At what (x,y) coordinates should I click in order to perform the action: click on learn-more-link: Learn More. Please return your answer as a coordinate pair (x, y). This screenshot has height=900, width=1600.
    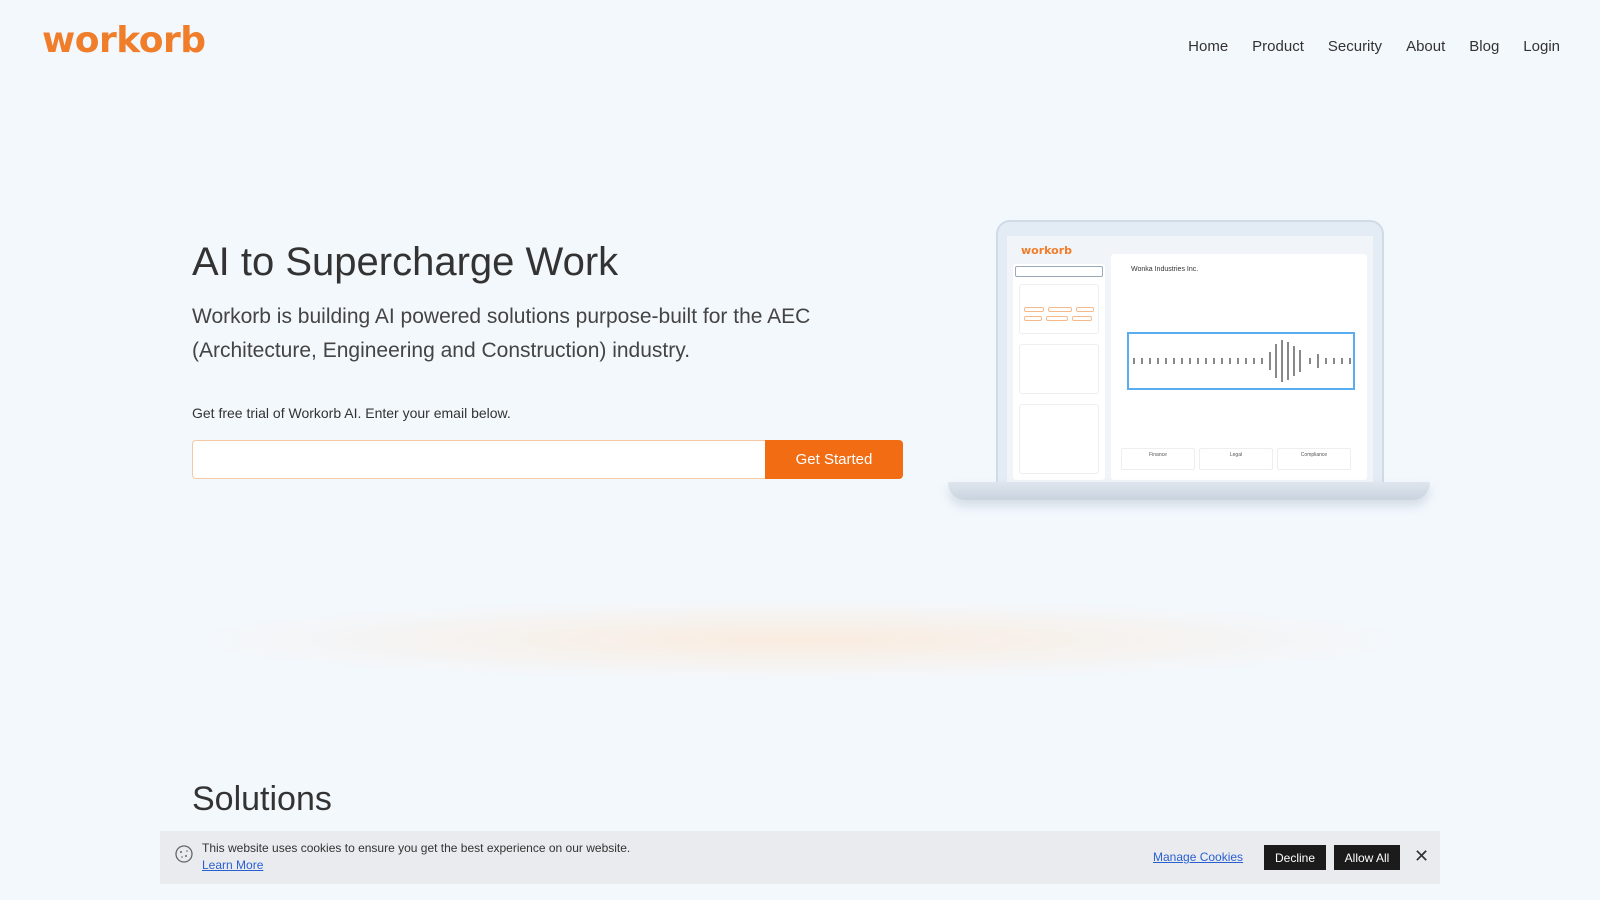
    Looking at the image, I should click on (232, 865).